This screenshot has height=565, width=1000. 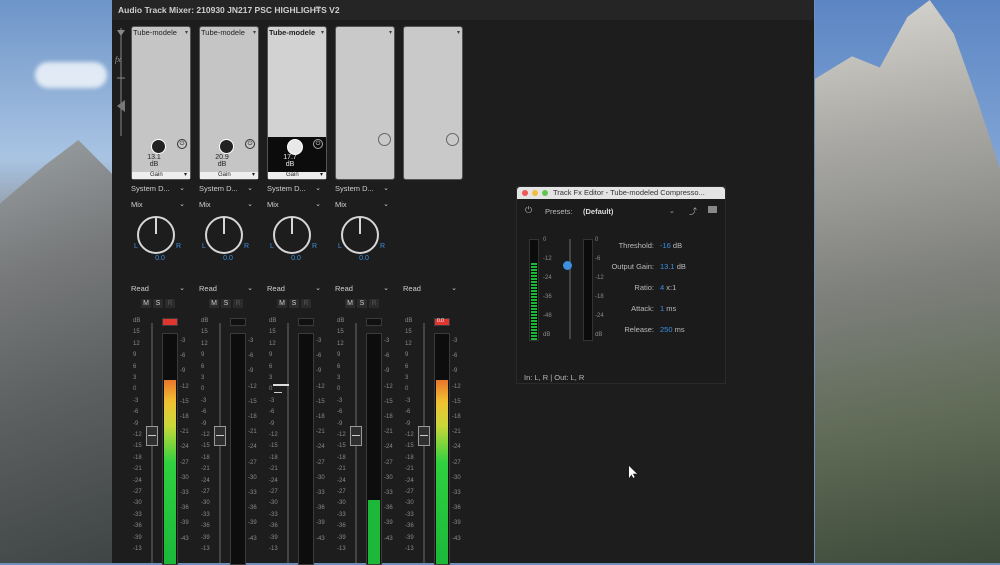 I want to click on param-value: 250 ms, so click(x=672, y=329).